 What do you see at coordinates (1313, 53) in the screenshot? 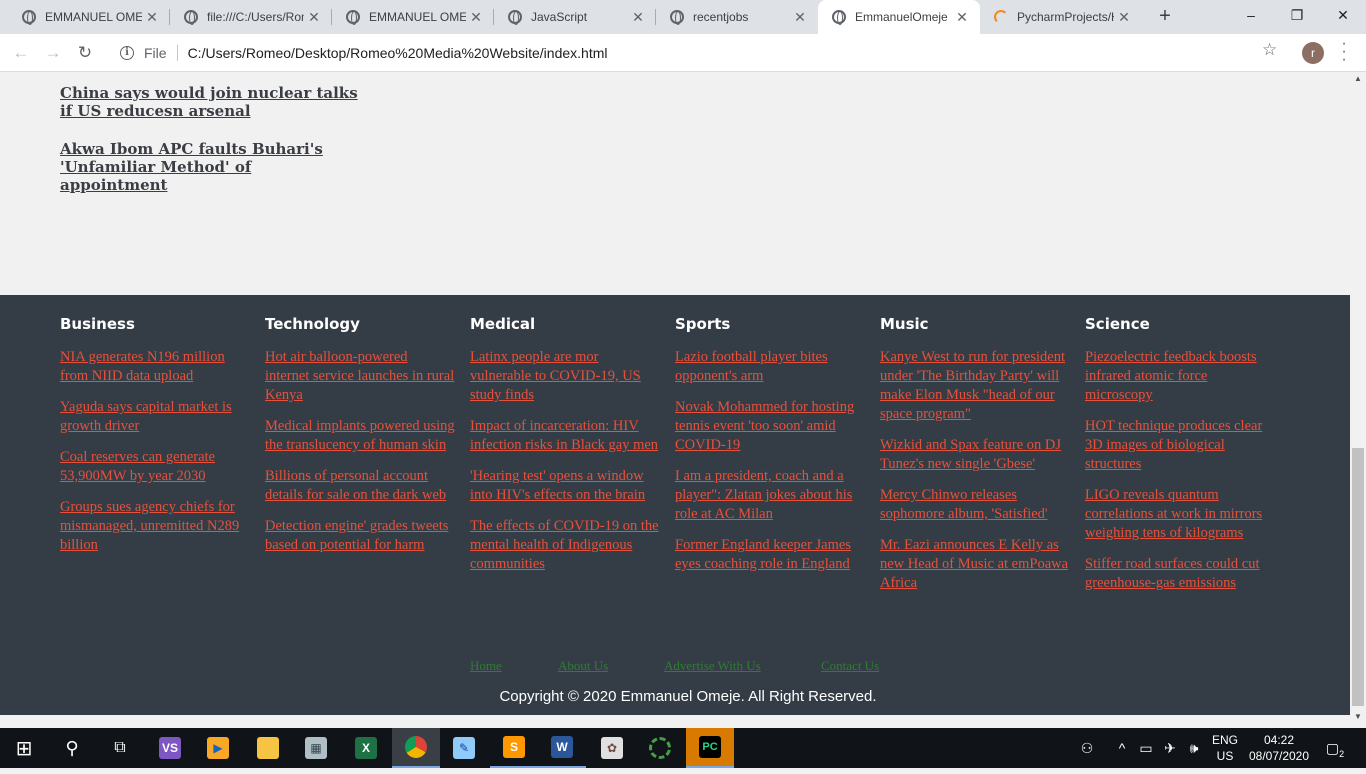
I see `profile-avatar: r` at bounding box center [1313, 53].